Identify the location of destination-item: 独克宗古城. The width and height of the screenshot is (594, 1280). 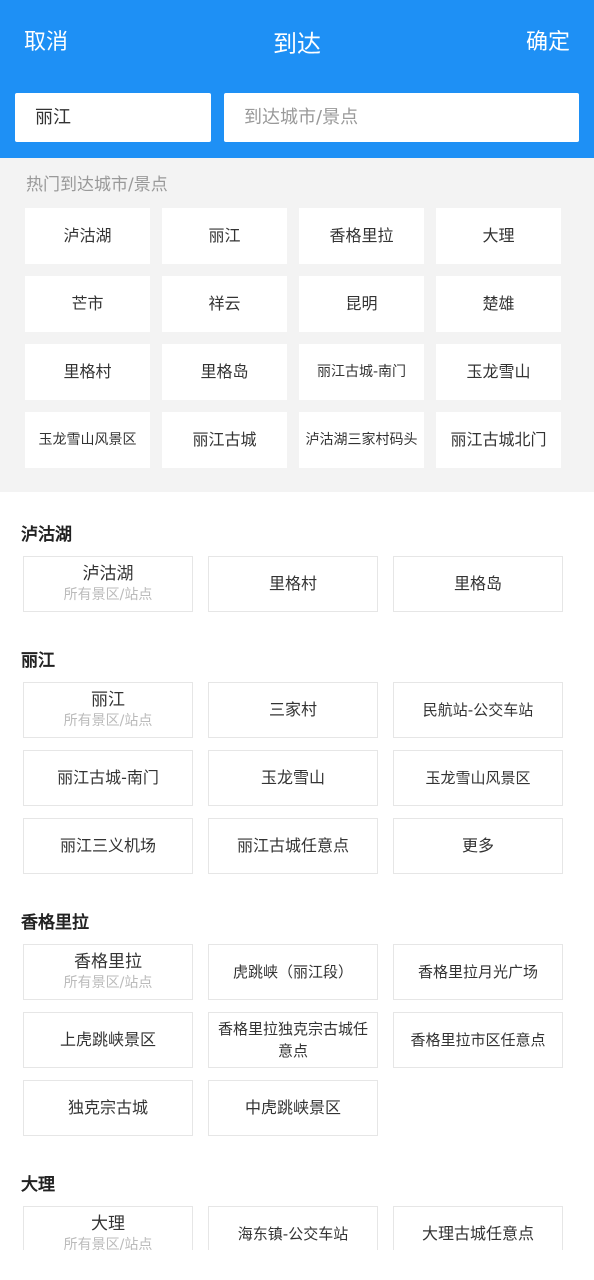
(108, 1108).